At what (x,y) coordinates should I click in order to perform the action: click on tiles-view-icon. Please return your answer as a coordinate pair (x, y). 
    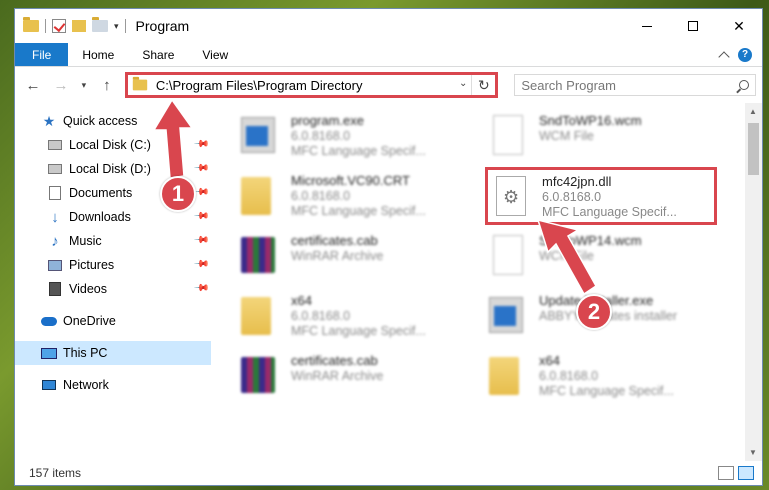
    Looking at the image, I should click on (746, 473).